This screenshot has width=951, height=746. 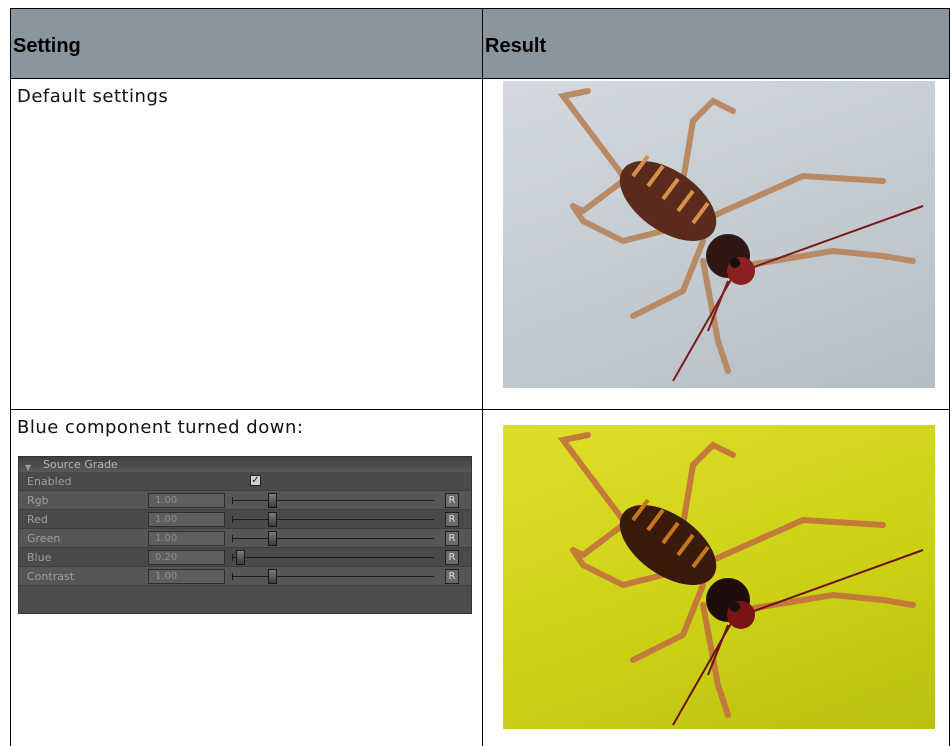 I want to click on header-setting: Setting, so click(x=246, y=43).